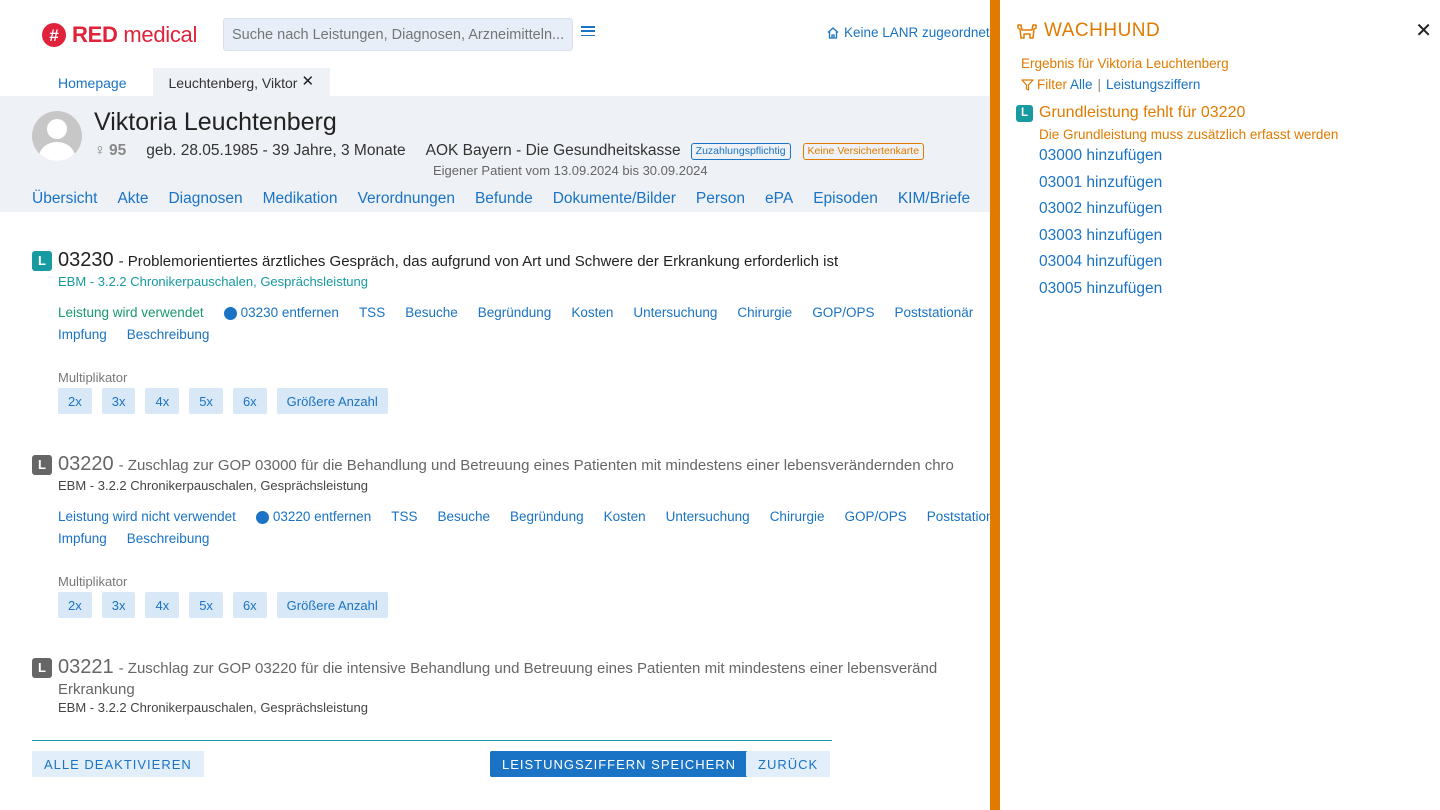 The width and height of the screenshot is (1440, 810). What do you see at coordinates (788, 764) in the screenshot?
I see `back-button: ZURÜCK` at bounding box center [788, 764].